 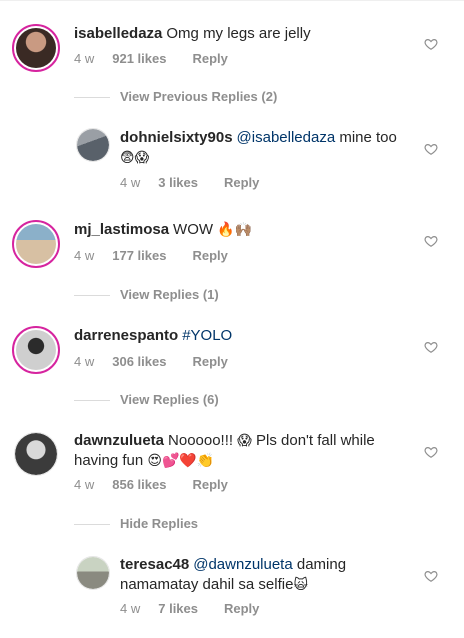 I want to click on top-divider, so click(x=232, y=0).